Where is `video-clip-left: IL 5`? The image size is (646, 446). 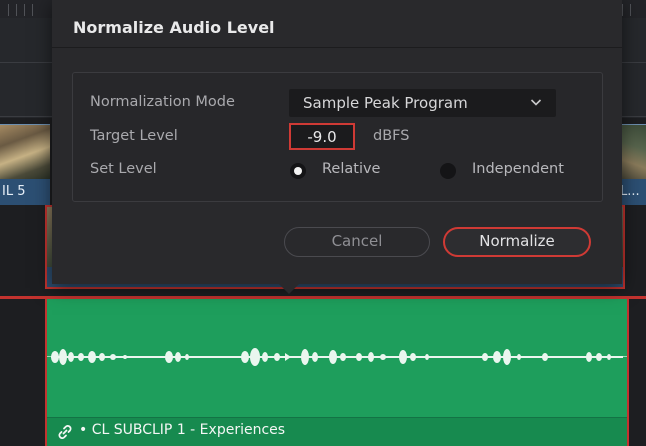 video-clip-left: IL 5 is located at coordinates (25, 164).